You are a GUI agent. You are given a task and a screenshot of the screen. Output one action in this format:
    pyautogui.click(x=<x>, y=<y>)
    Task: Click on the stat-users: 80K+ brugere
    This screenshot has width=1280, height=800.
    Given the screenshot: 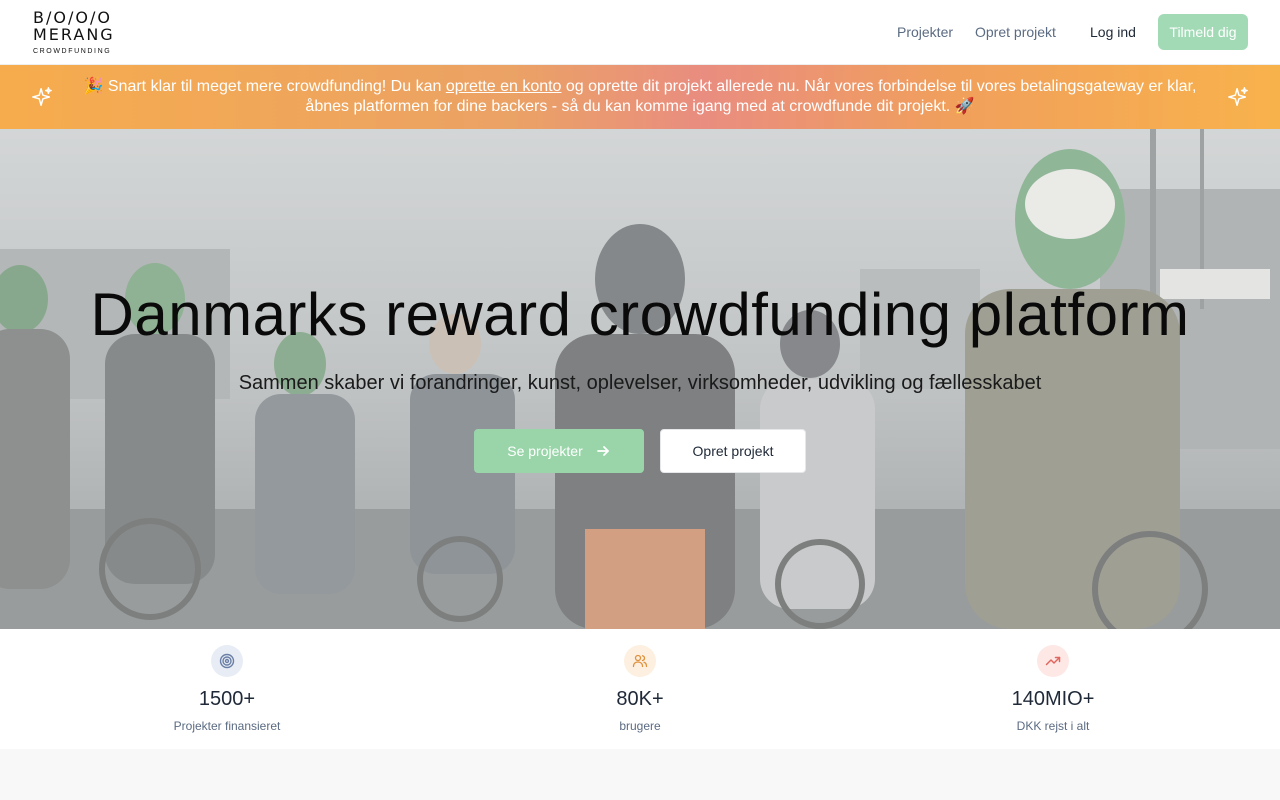 What is the action you would take?
    pyautogui.click(x=640, y=689)
    